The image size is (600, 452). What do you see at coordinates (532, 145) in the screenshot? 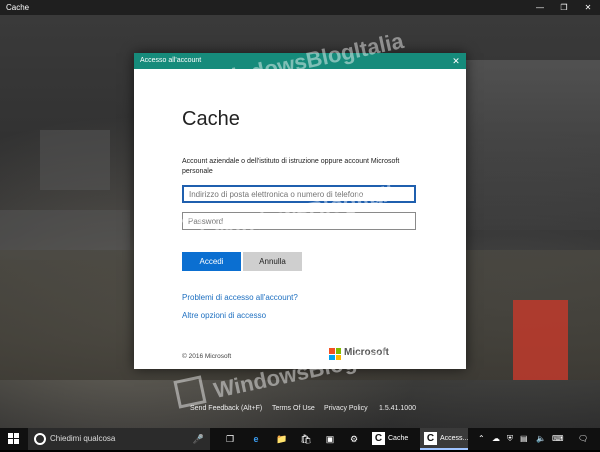
I see `background-shelf` at bounding box center [532, 145].